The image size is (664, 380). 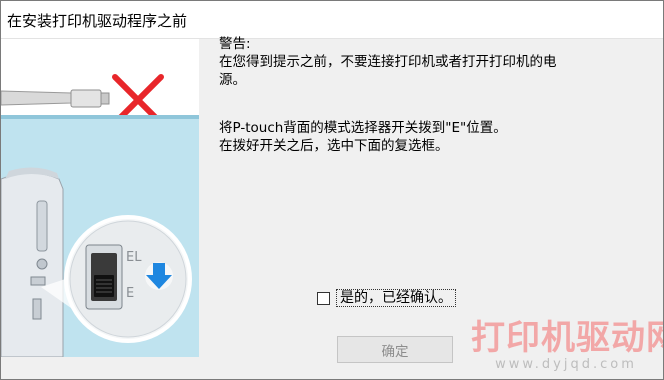 I want to click on warning-text-line1: 在您得到提示之前，不要连接打印机或者打开打印机的电, so click(x=388, y=62).